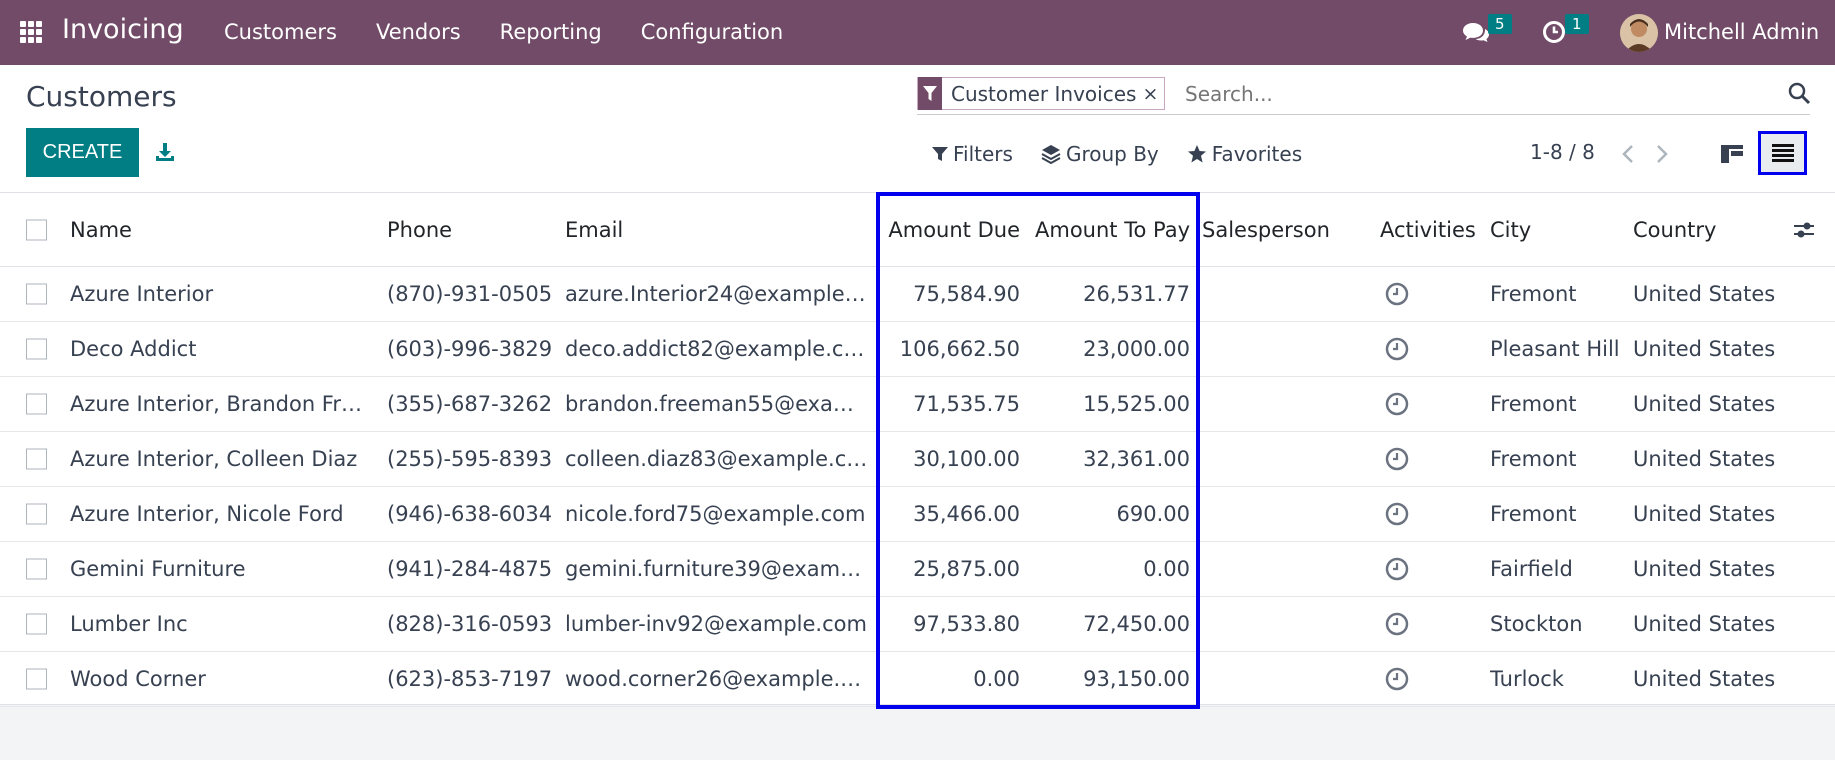  What do you see at coordinates (715, 229) in the screenshot?
I see `column-header-email: Email` at bounding box center [715, 229].